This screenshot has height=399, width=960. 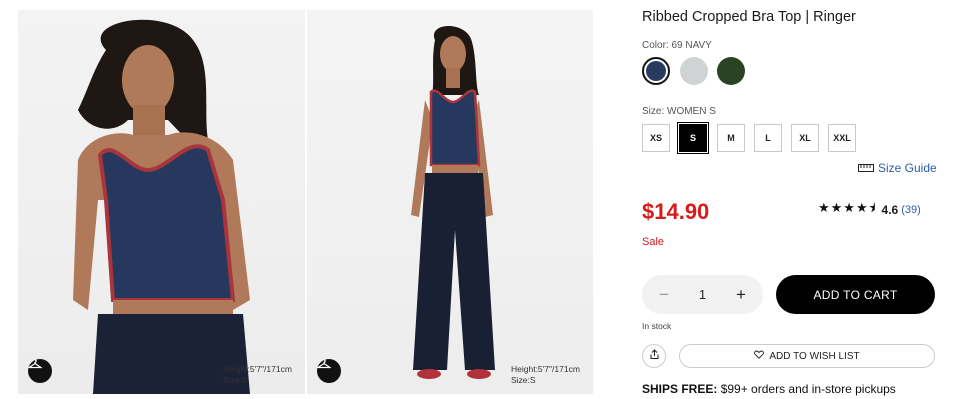 What do you see at coordinates (657, 326) in the screenshot?
I see `stock-status: In stock` at bounding box center [657, 326].